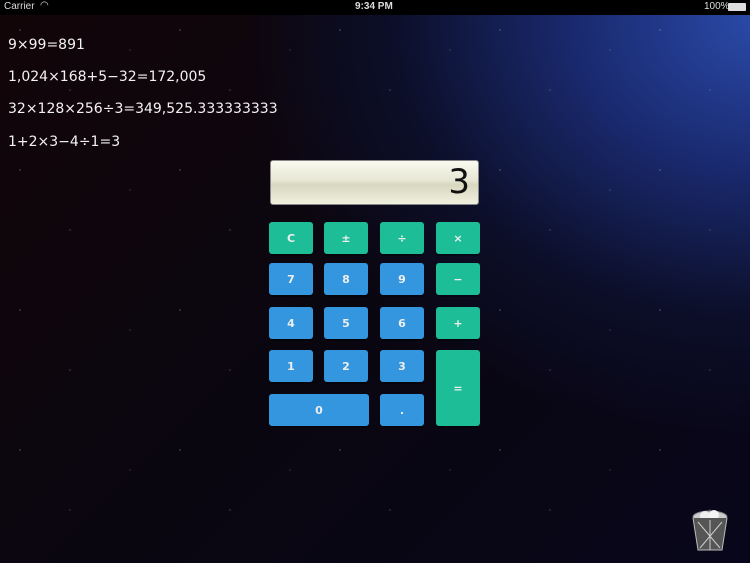 Image resolution: width=750 pixels, height=563 pixels. I want to click on history-item: 32×128×256÷3=349,525.333333333, so click(143, 109).